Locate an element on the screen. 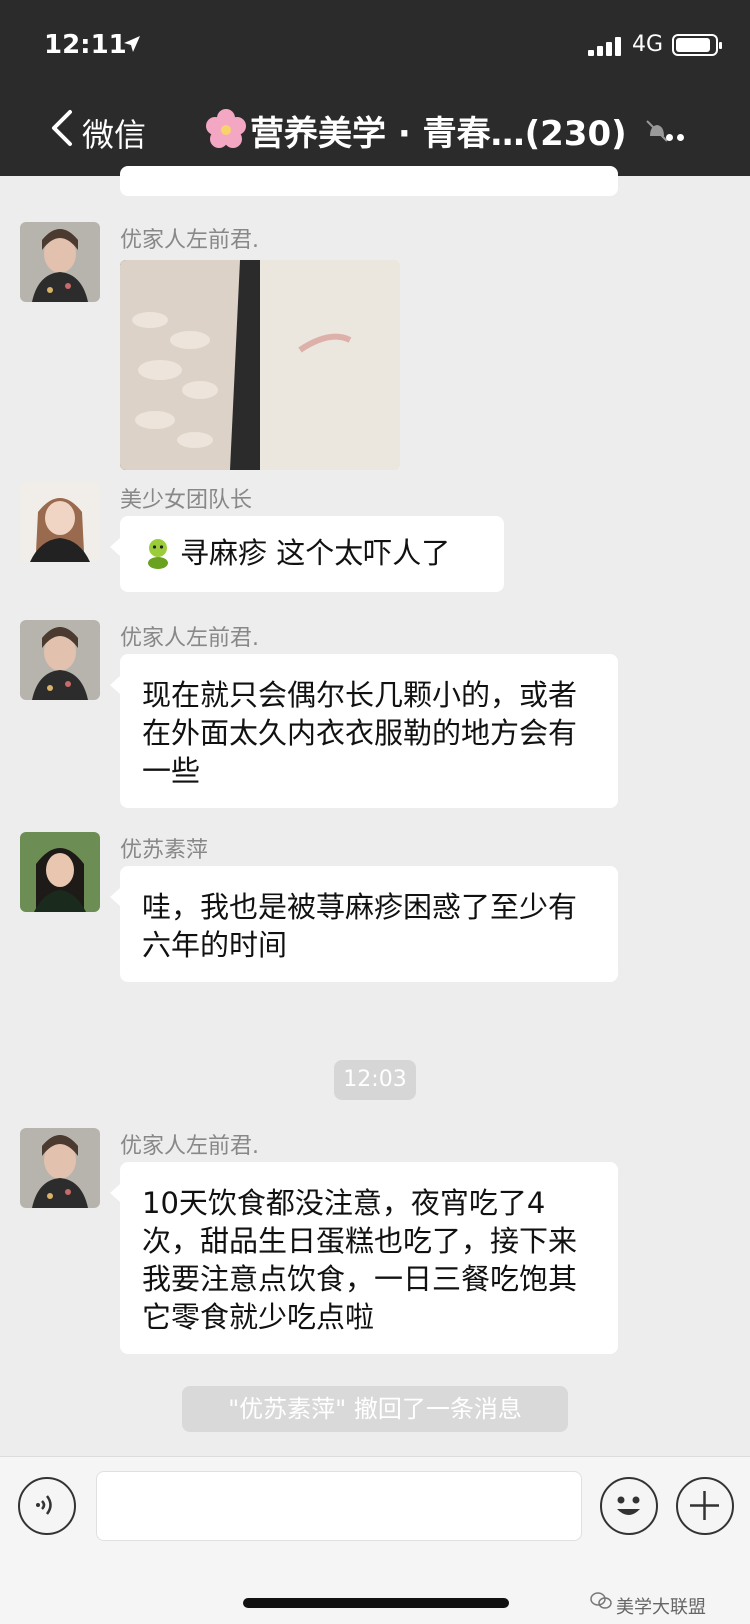 The height and width of the screenshot is (1624, 750). more-icon is located at coordinates (677, 135).